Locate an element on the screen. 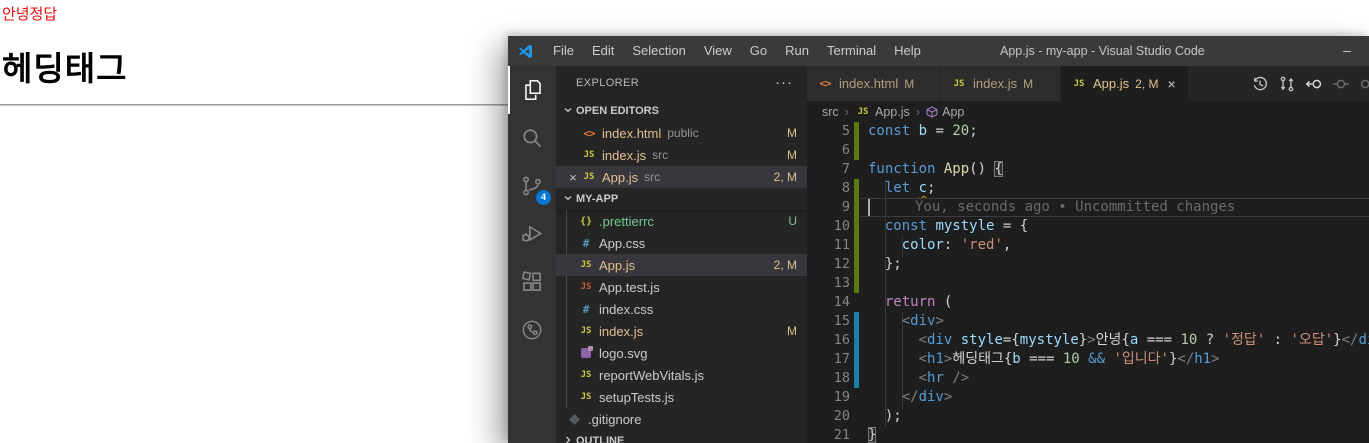 The image size is (1369, 443). next-change-icon is located at coordinates (1364, 84).